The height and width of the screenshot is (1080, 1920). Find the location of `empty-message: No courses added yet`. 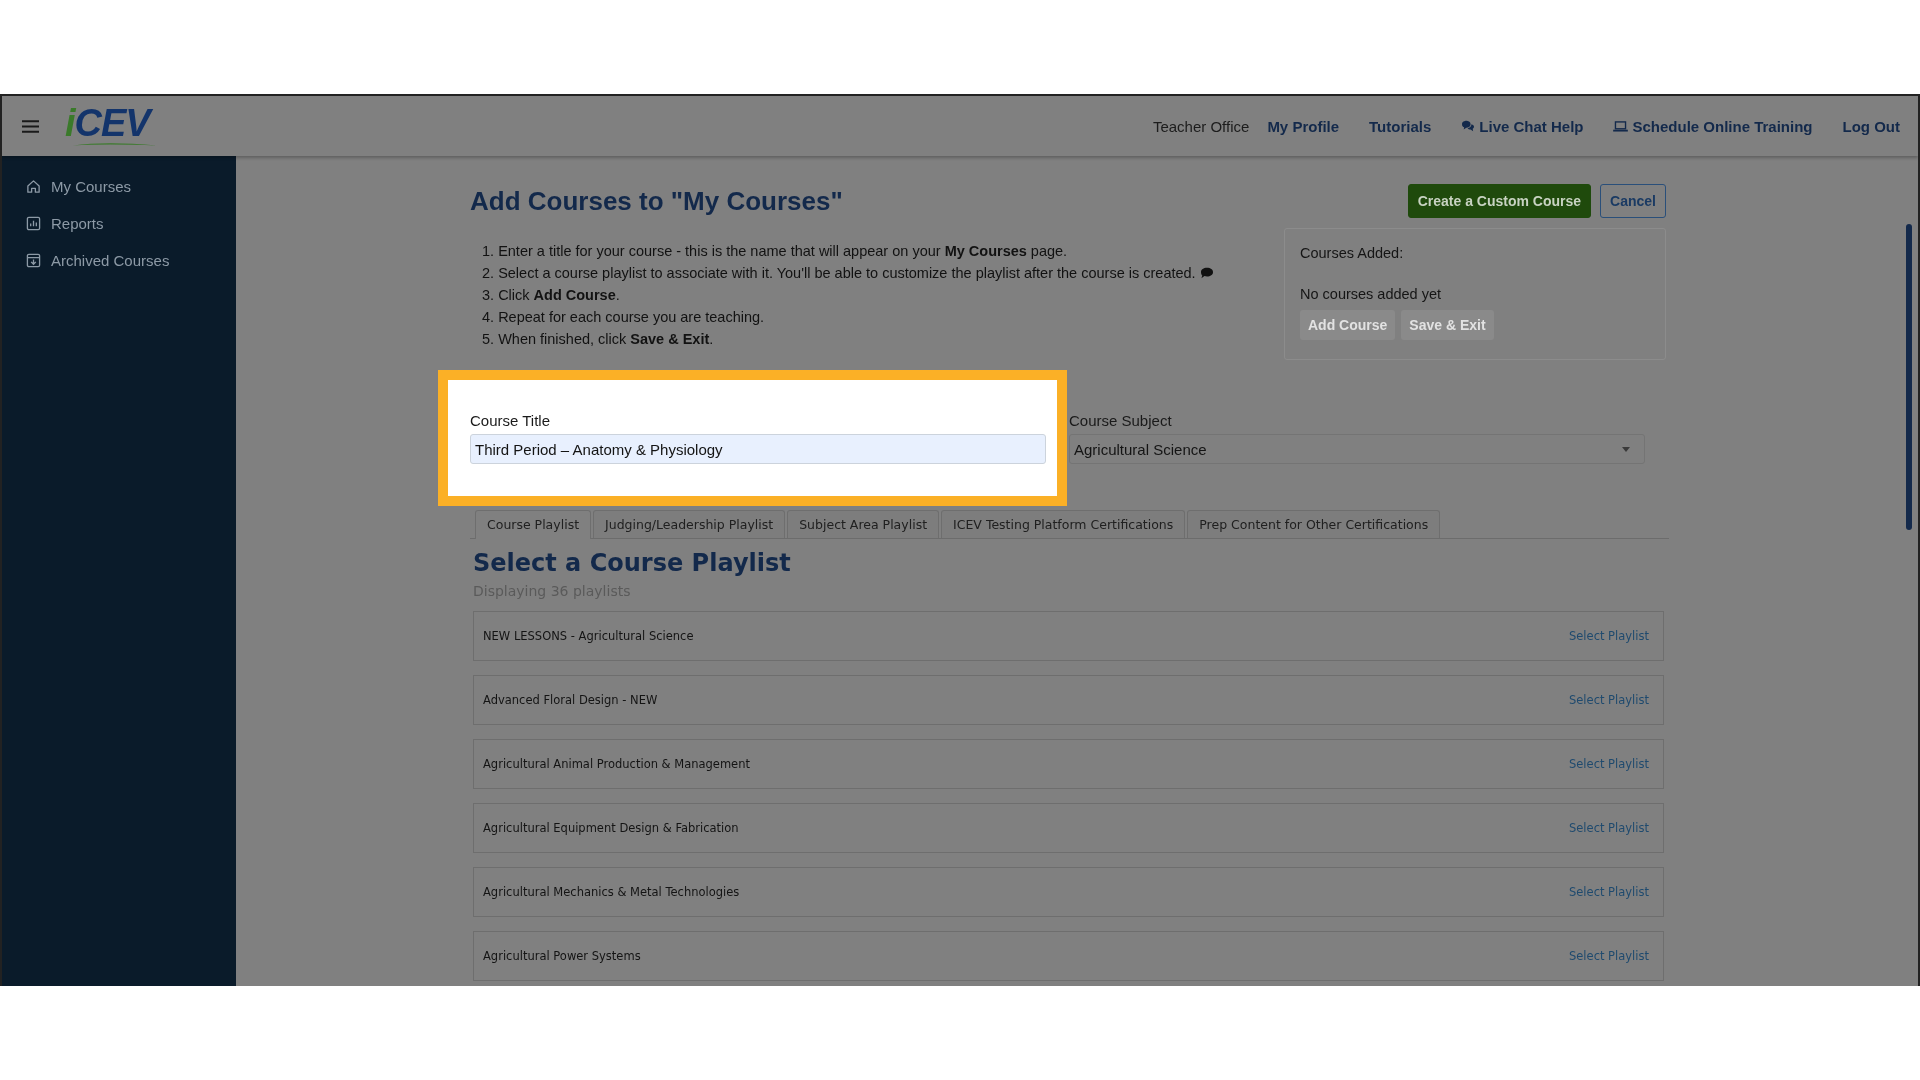

empty-message: No courses added yet is located at coordinates (1371, 294).